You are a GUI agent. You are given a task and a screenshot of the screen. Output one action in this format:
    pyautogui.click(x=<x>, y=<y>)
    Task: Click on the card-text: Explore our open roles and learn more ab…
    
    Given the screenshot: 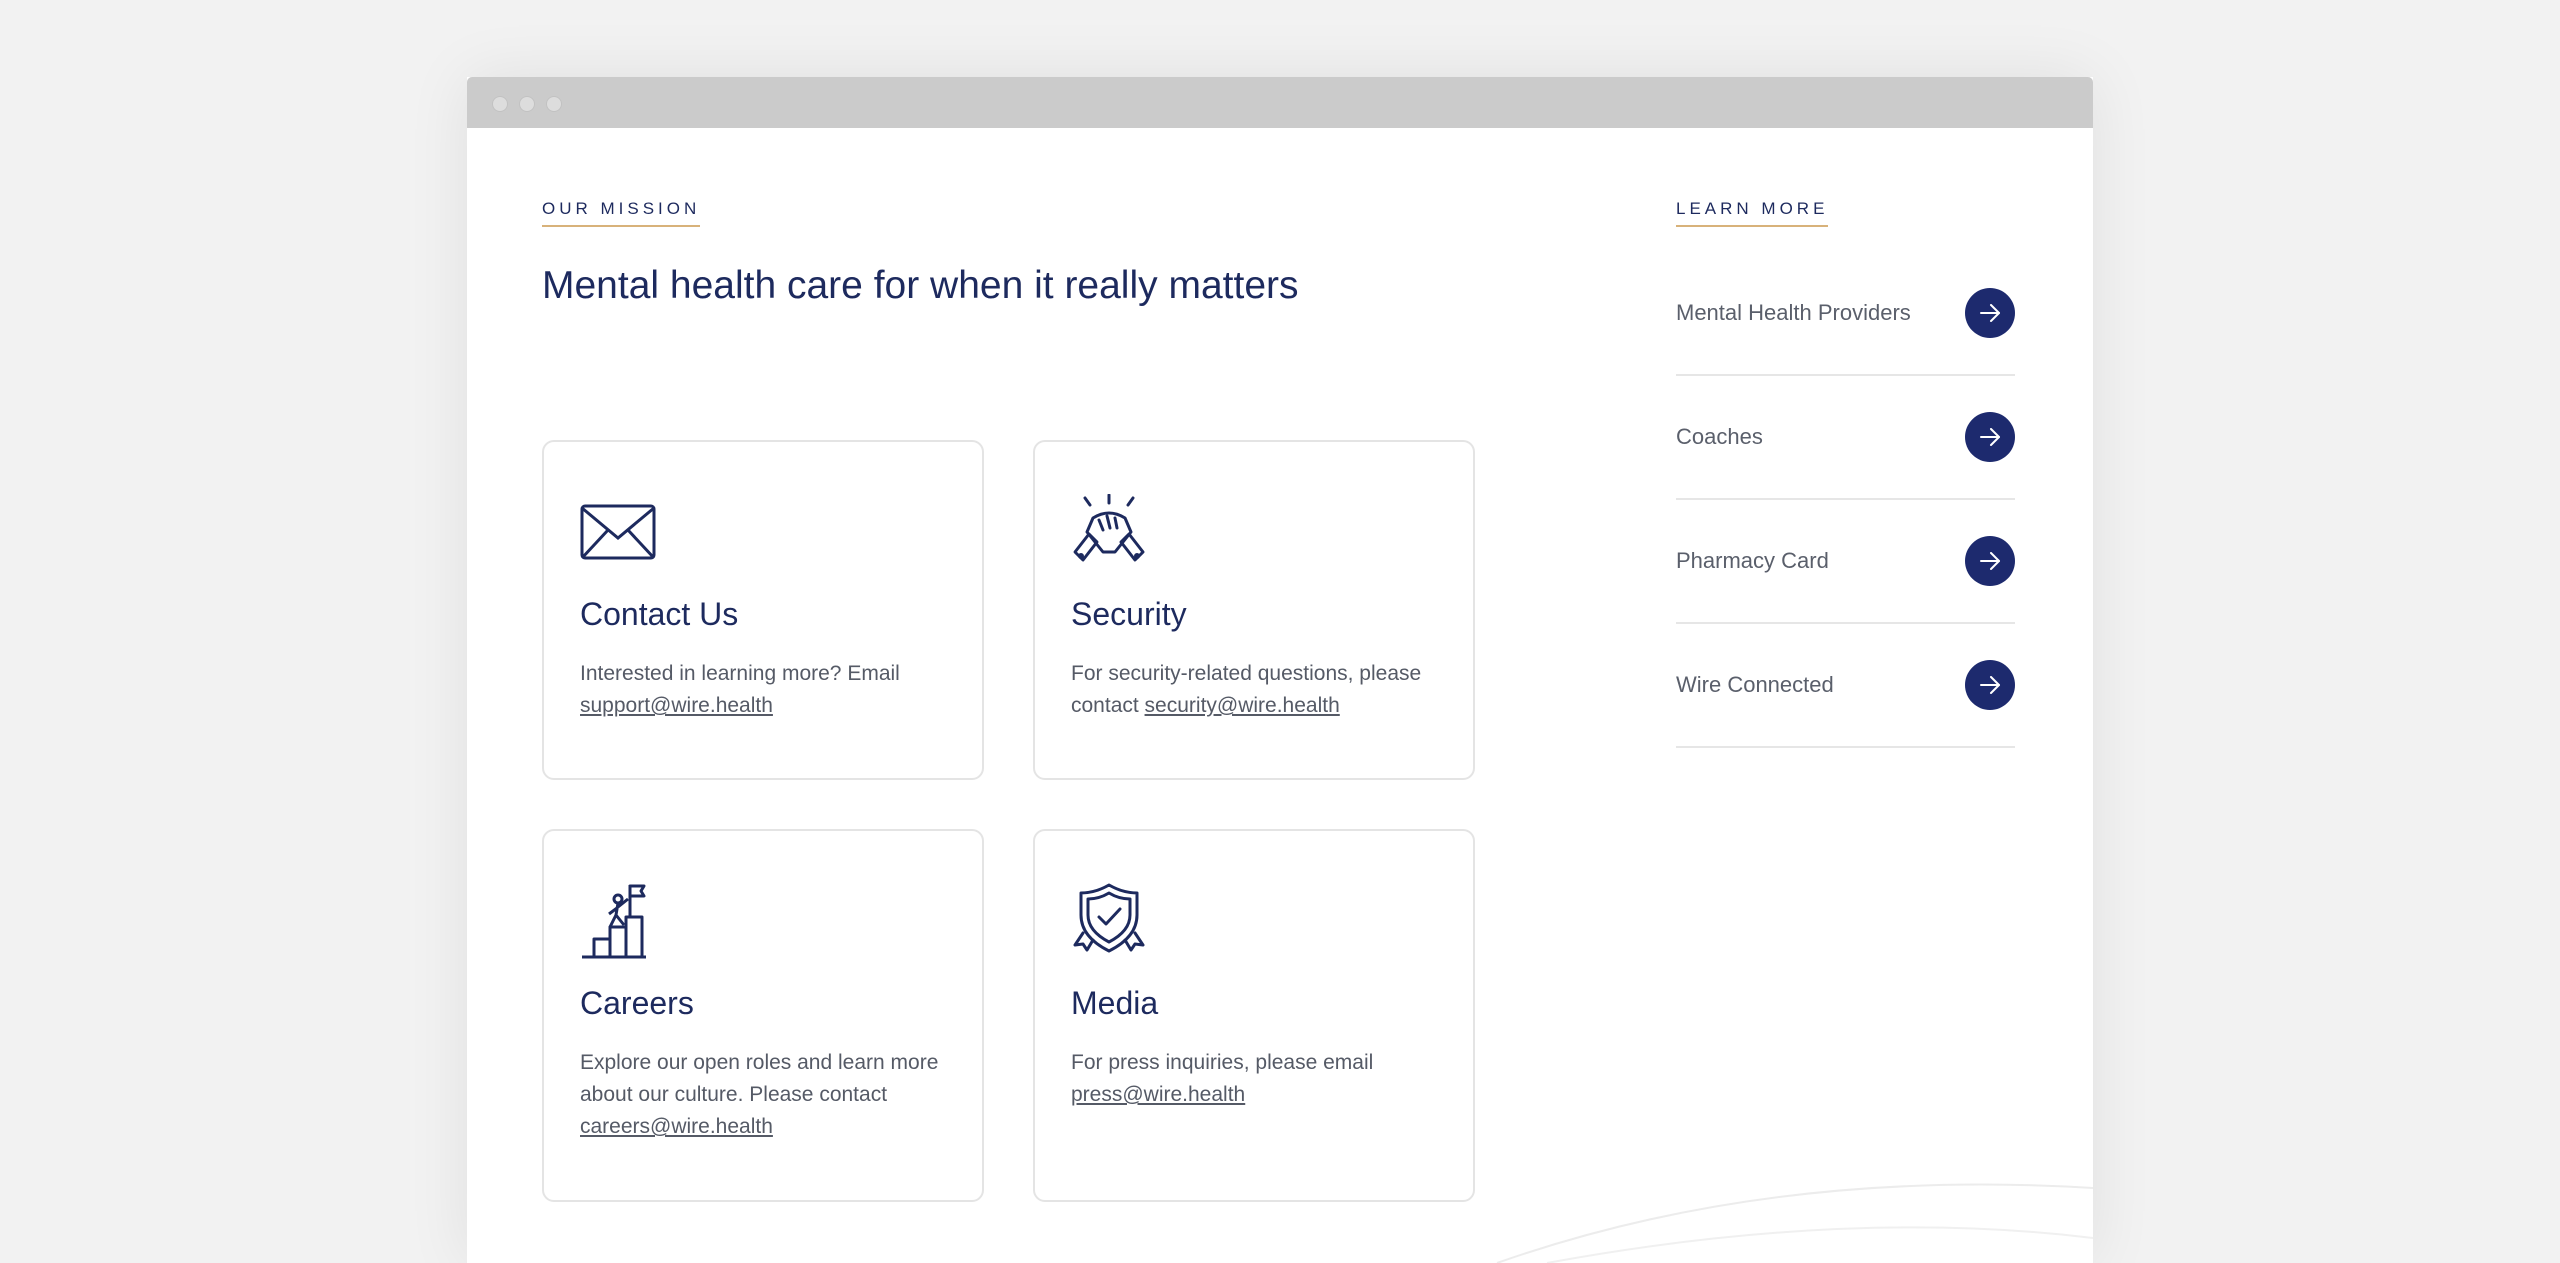 What is the action you would take?
    pyautogui.click(x=759, y=1094)
    